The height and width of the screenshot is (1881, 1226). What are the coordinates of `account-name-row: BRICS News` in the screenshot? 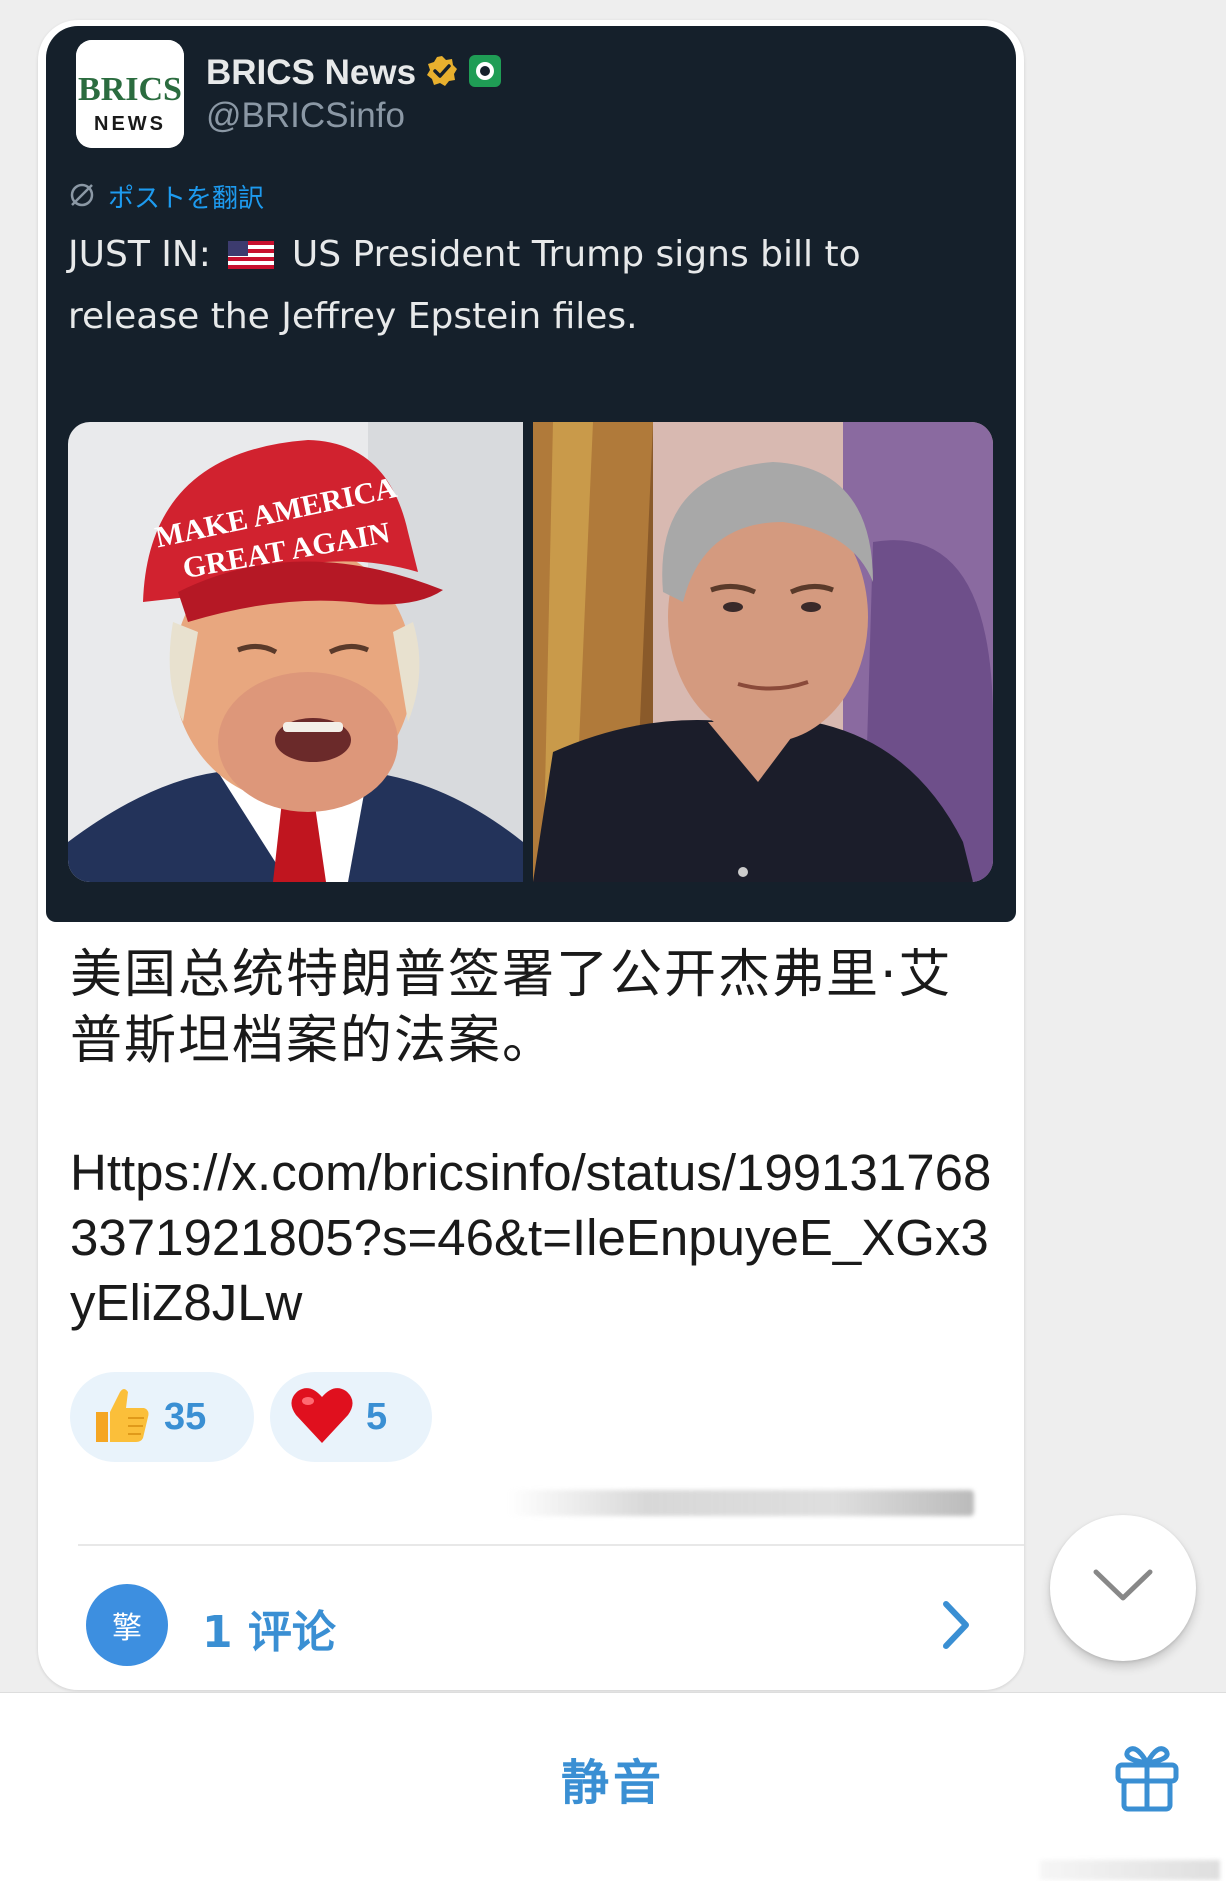 It's located at (354, 73).